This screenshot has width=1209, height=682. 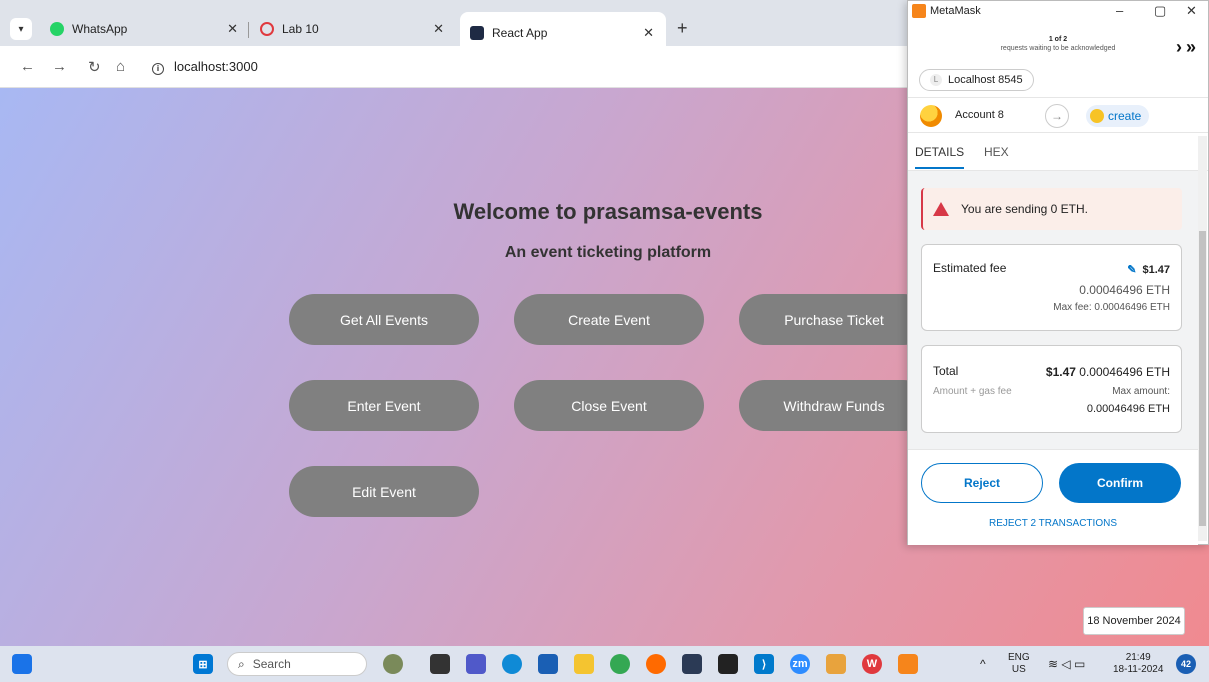 What do you see at coordinates (27, 66) in the screenshot?
I see `back-icon: ←` at bounding box center [27, 66].